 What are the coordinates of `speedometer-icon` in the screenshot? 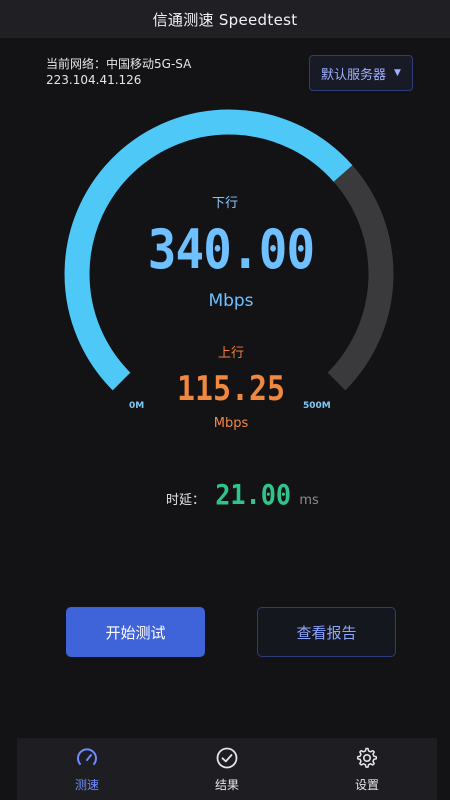 It's located at (87, 756).